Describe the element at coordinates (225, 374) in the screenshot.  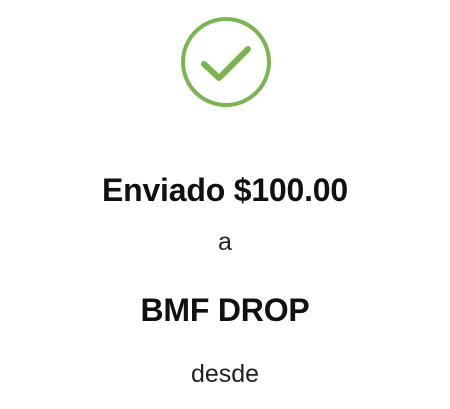
I see `from-label: desde` at that location.